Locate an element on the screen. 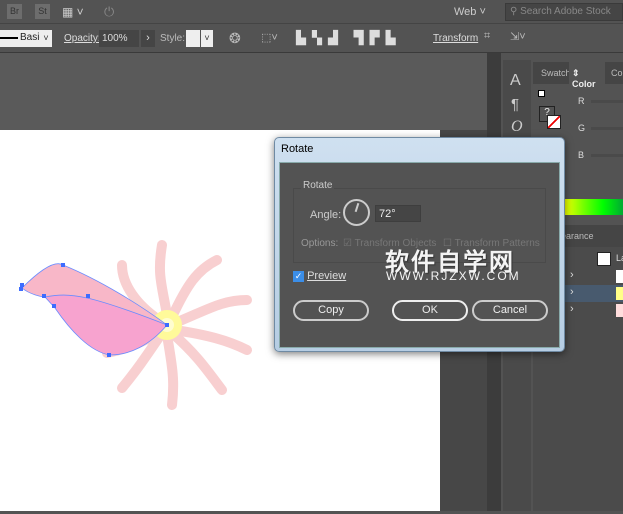 The width and height of the screenshot is (623, 514). bridge-button: Br is located at coordinates (14, 11).